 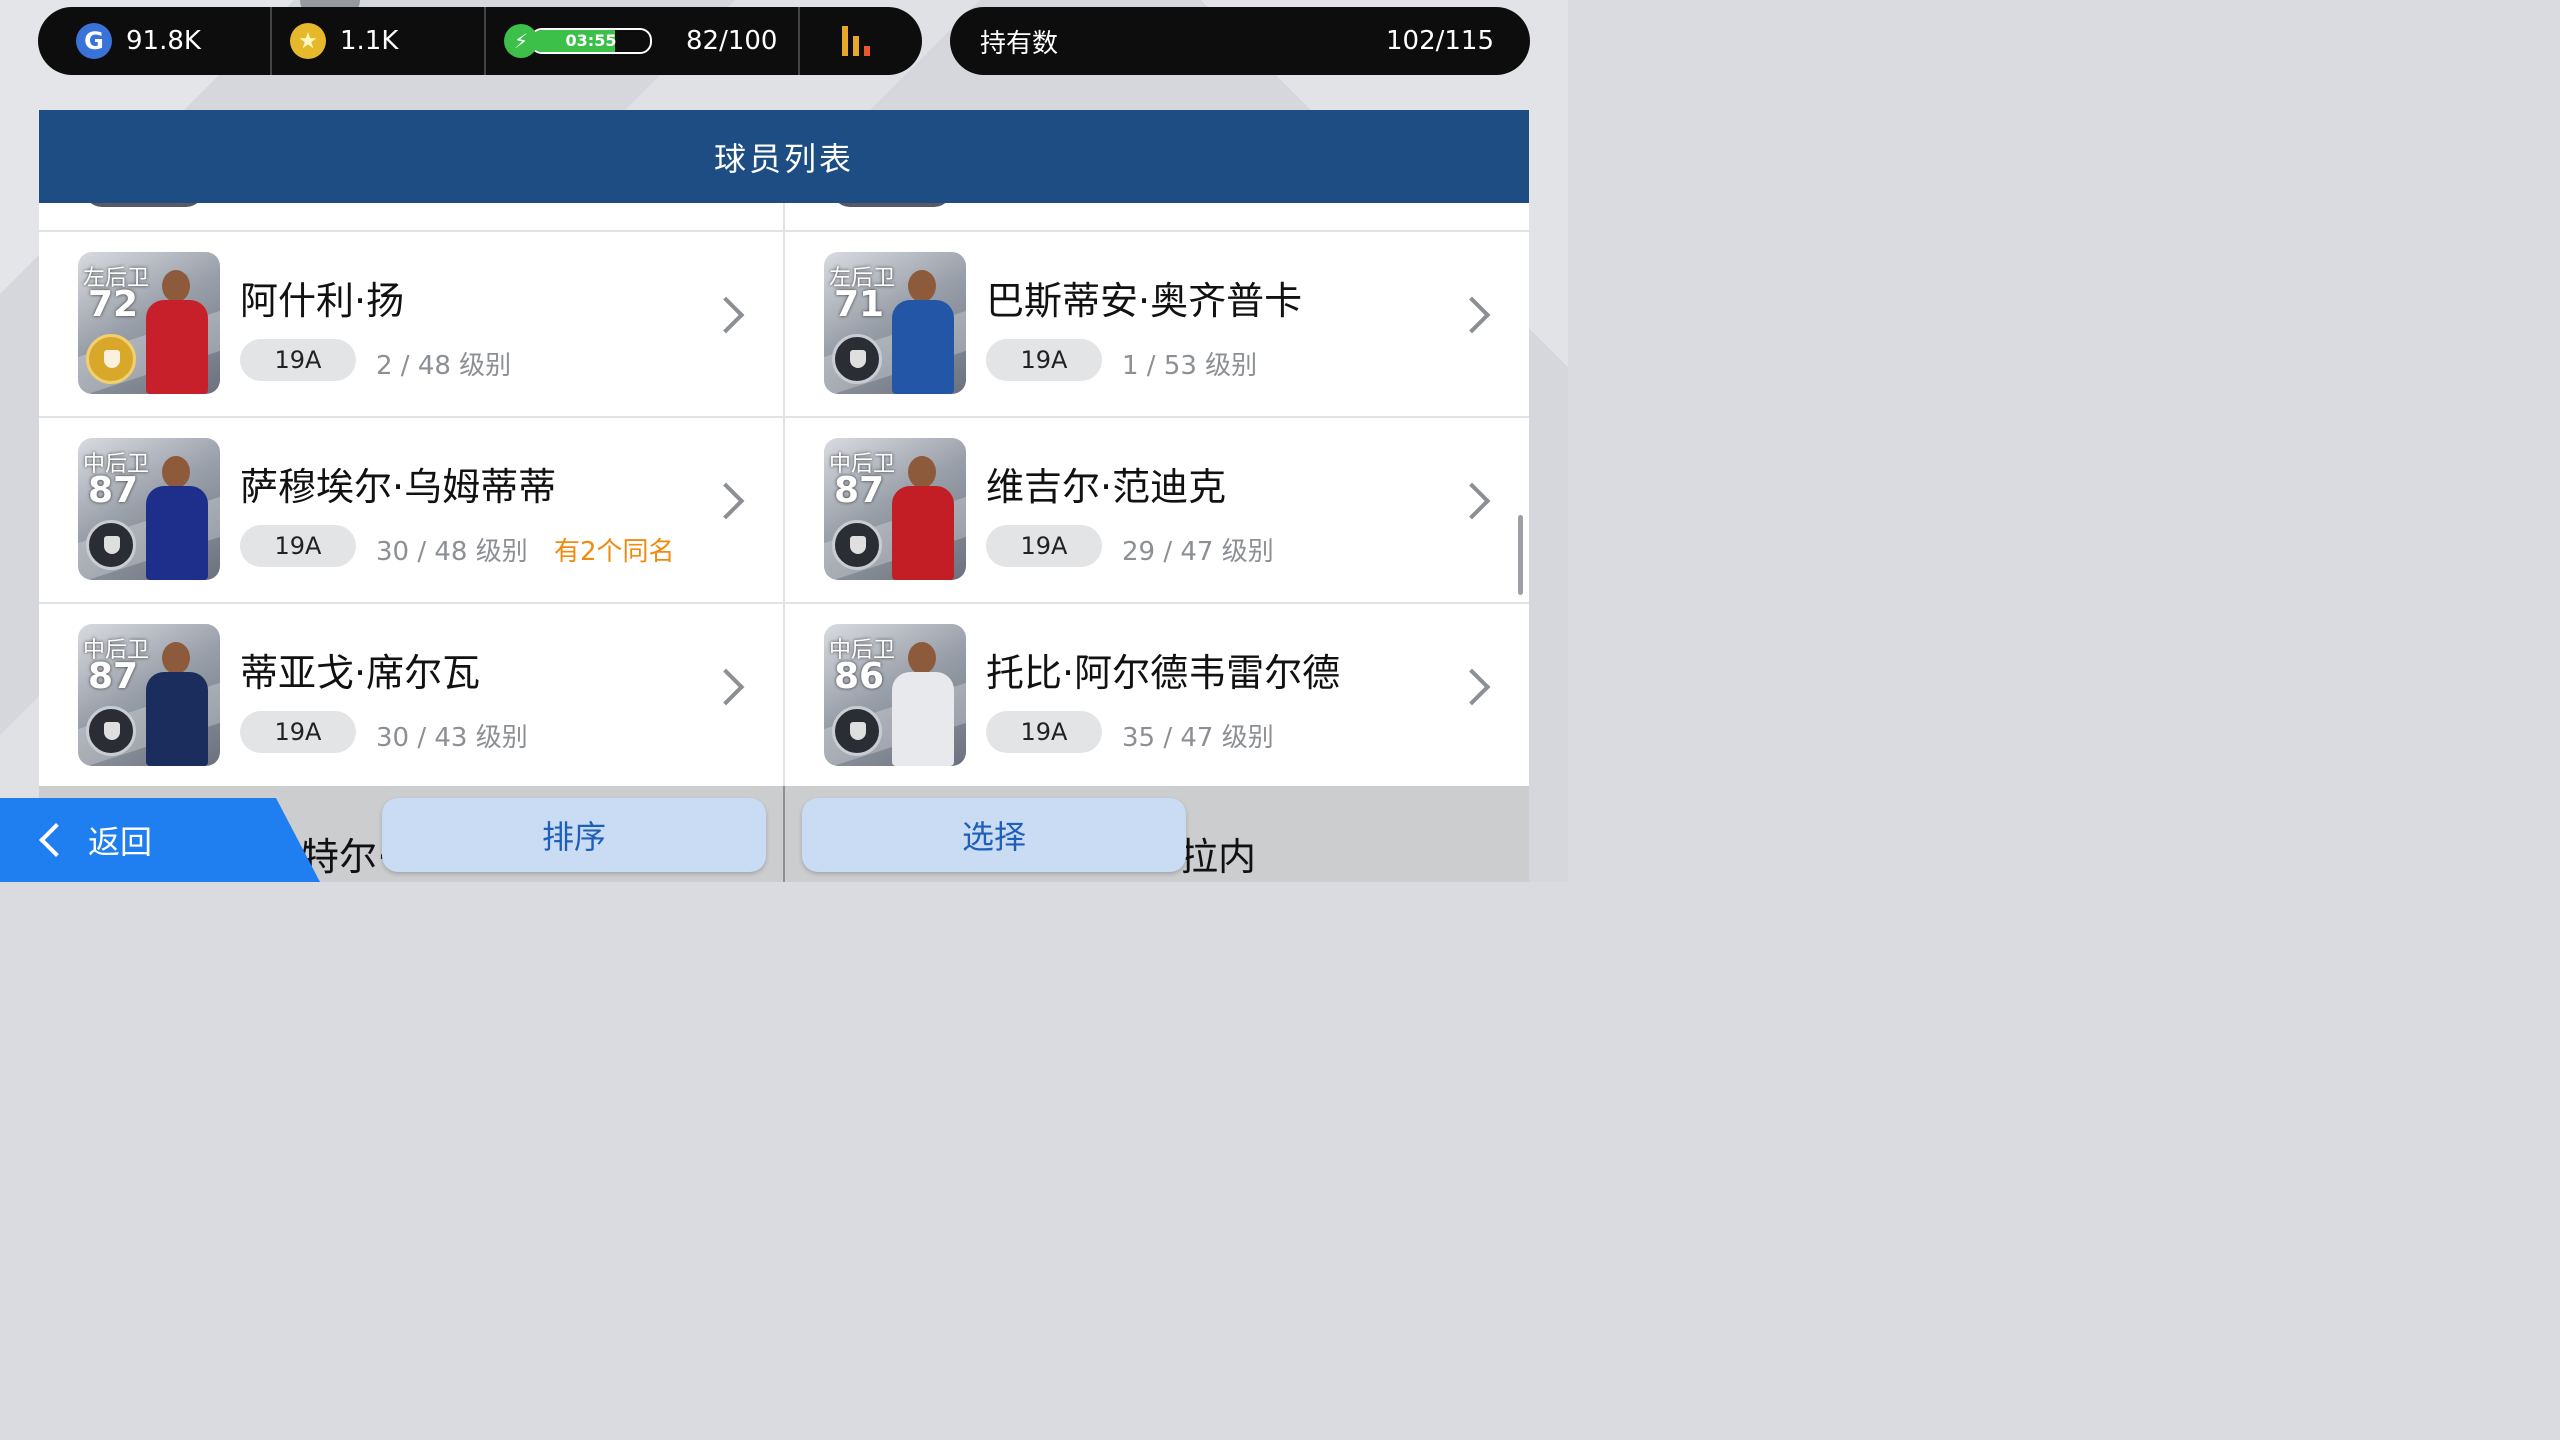 What do you see at coordinates (308, 41) in the screenshot?
I see `coin-icon: ★` at bounding box center [308, 41].